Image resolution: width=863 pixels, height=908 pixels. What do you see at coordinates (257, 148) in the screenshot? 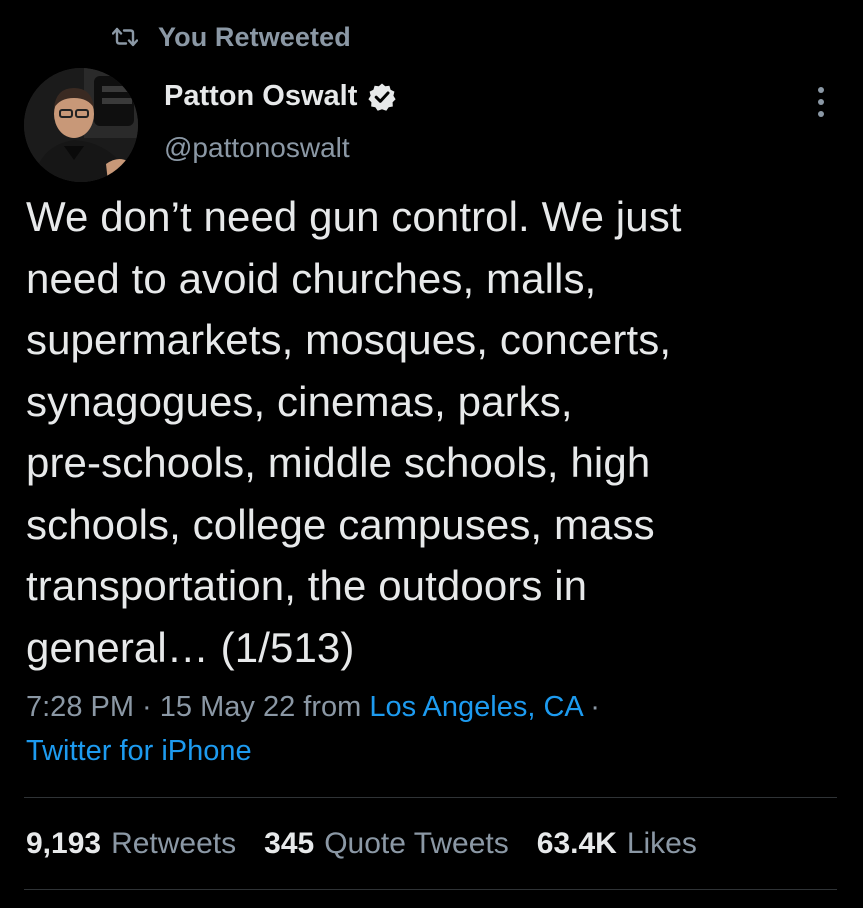
I see `author-handle: @pattonoswalt` at bounding box center [257, 148].